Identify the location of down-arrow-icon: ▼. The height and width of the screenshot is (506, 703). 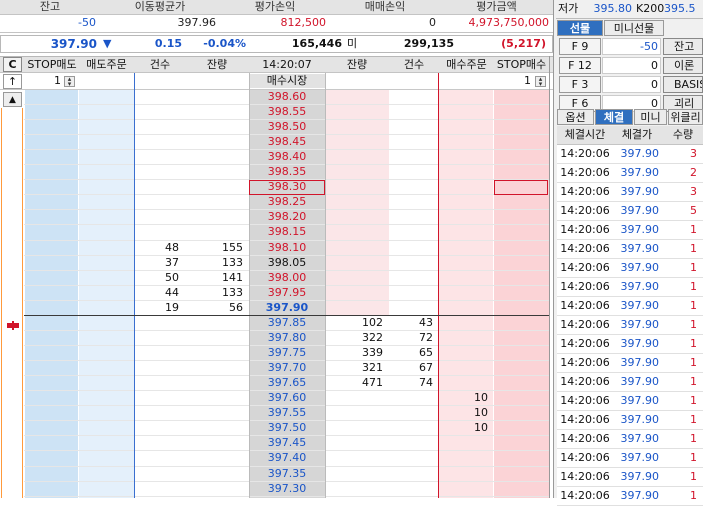
(107, 43).